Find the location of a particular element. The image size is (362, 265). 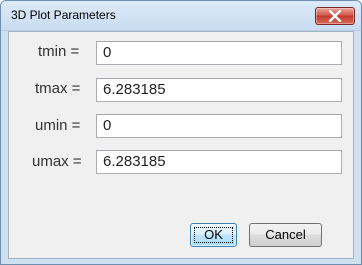

umin-field: 0 is located at coordinates (219, 126).